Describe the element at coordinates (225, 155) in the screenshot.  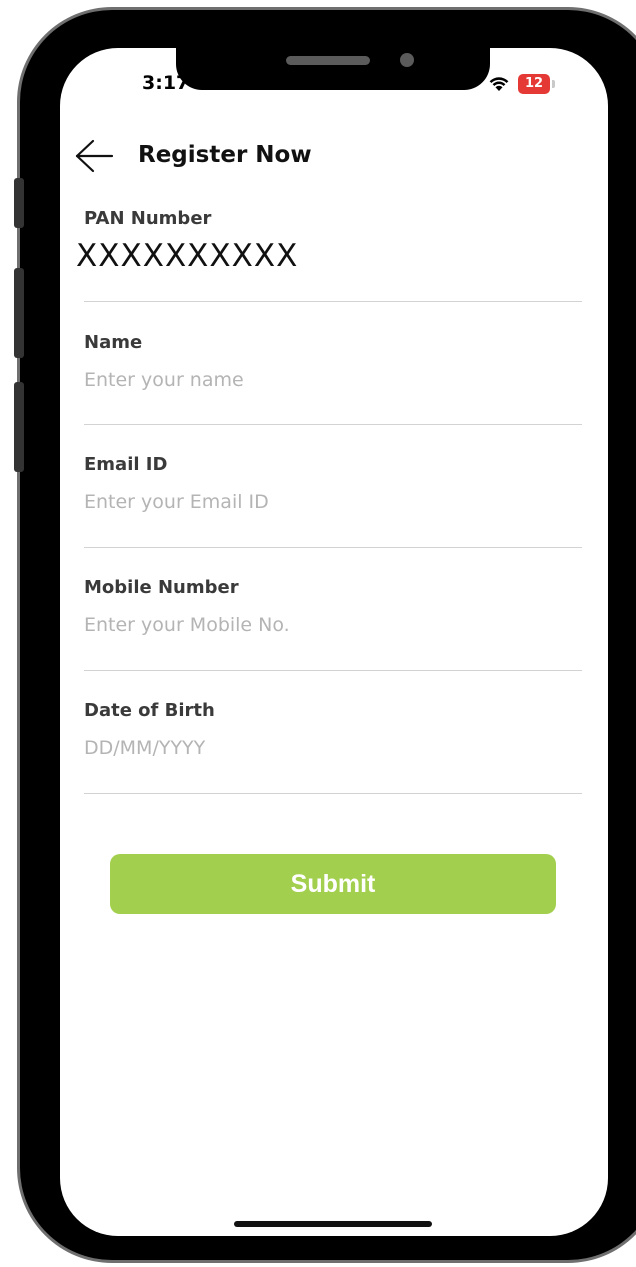
I see `page-title: Register Now` at that location.